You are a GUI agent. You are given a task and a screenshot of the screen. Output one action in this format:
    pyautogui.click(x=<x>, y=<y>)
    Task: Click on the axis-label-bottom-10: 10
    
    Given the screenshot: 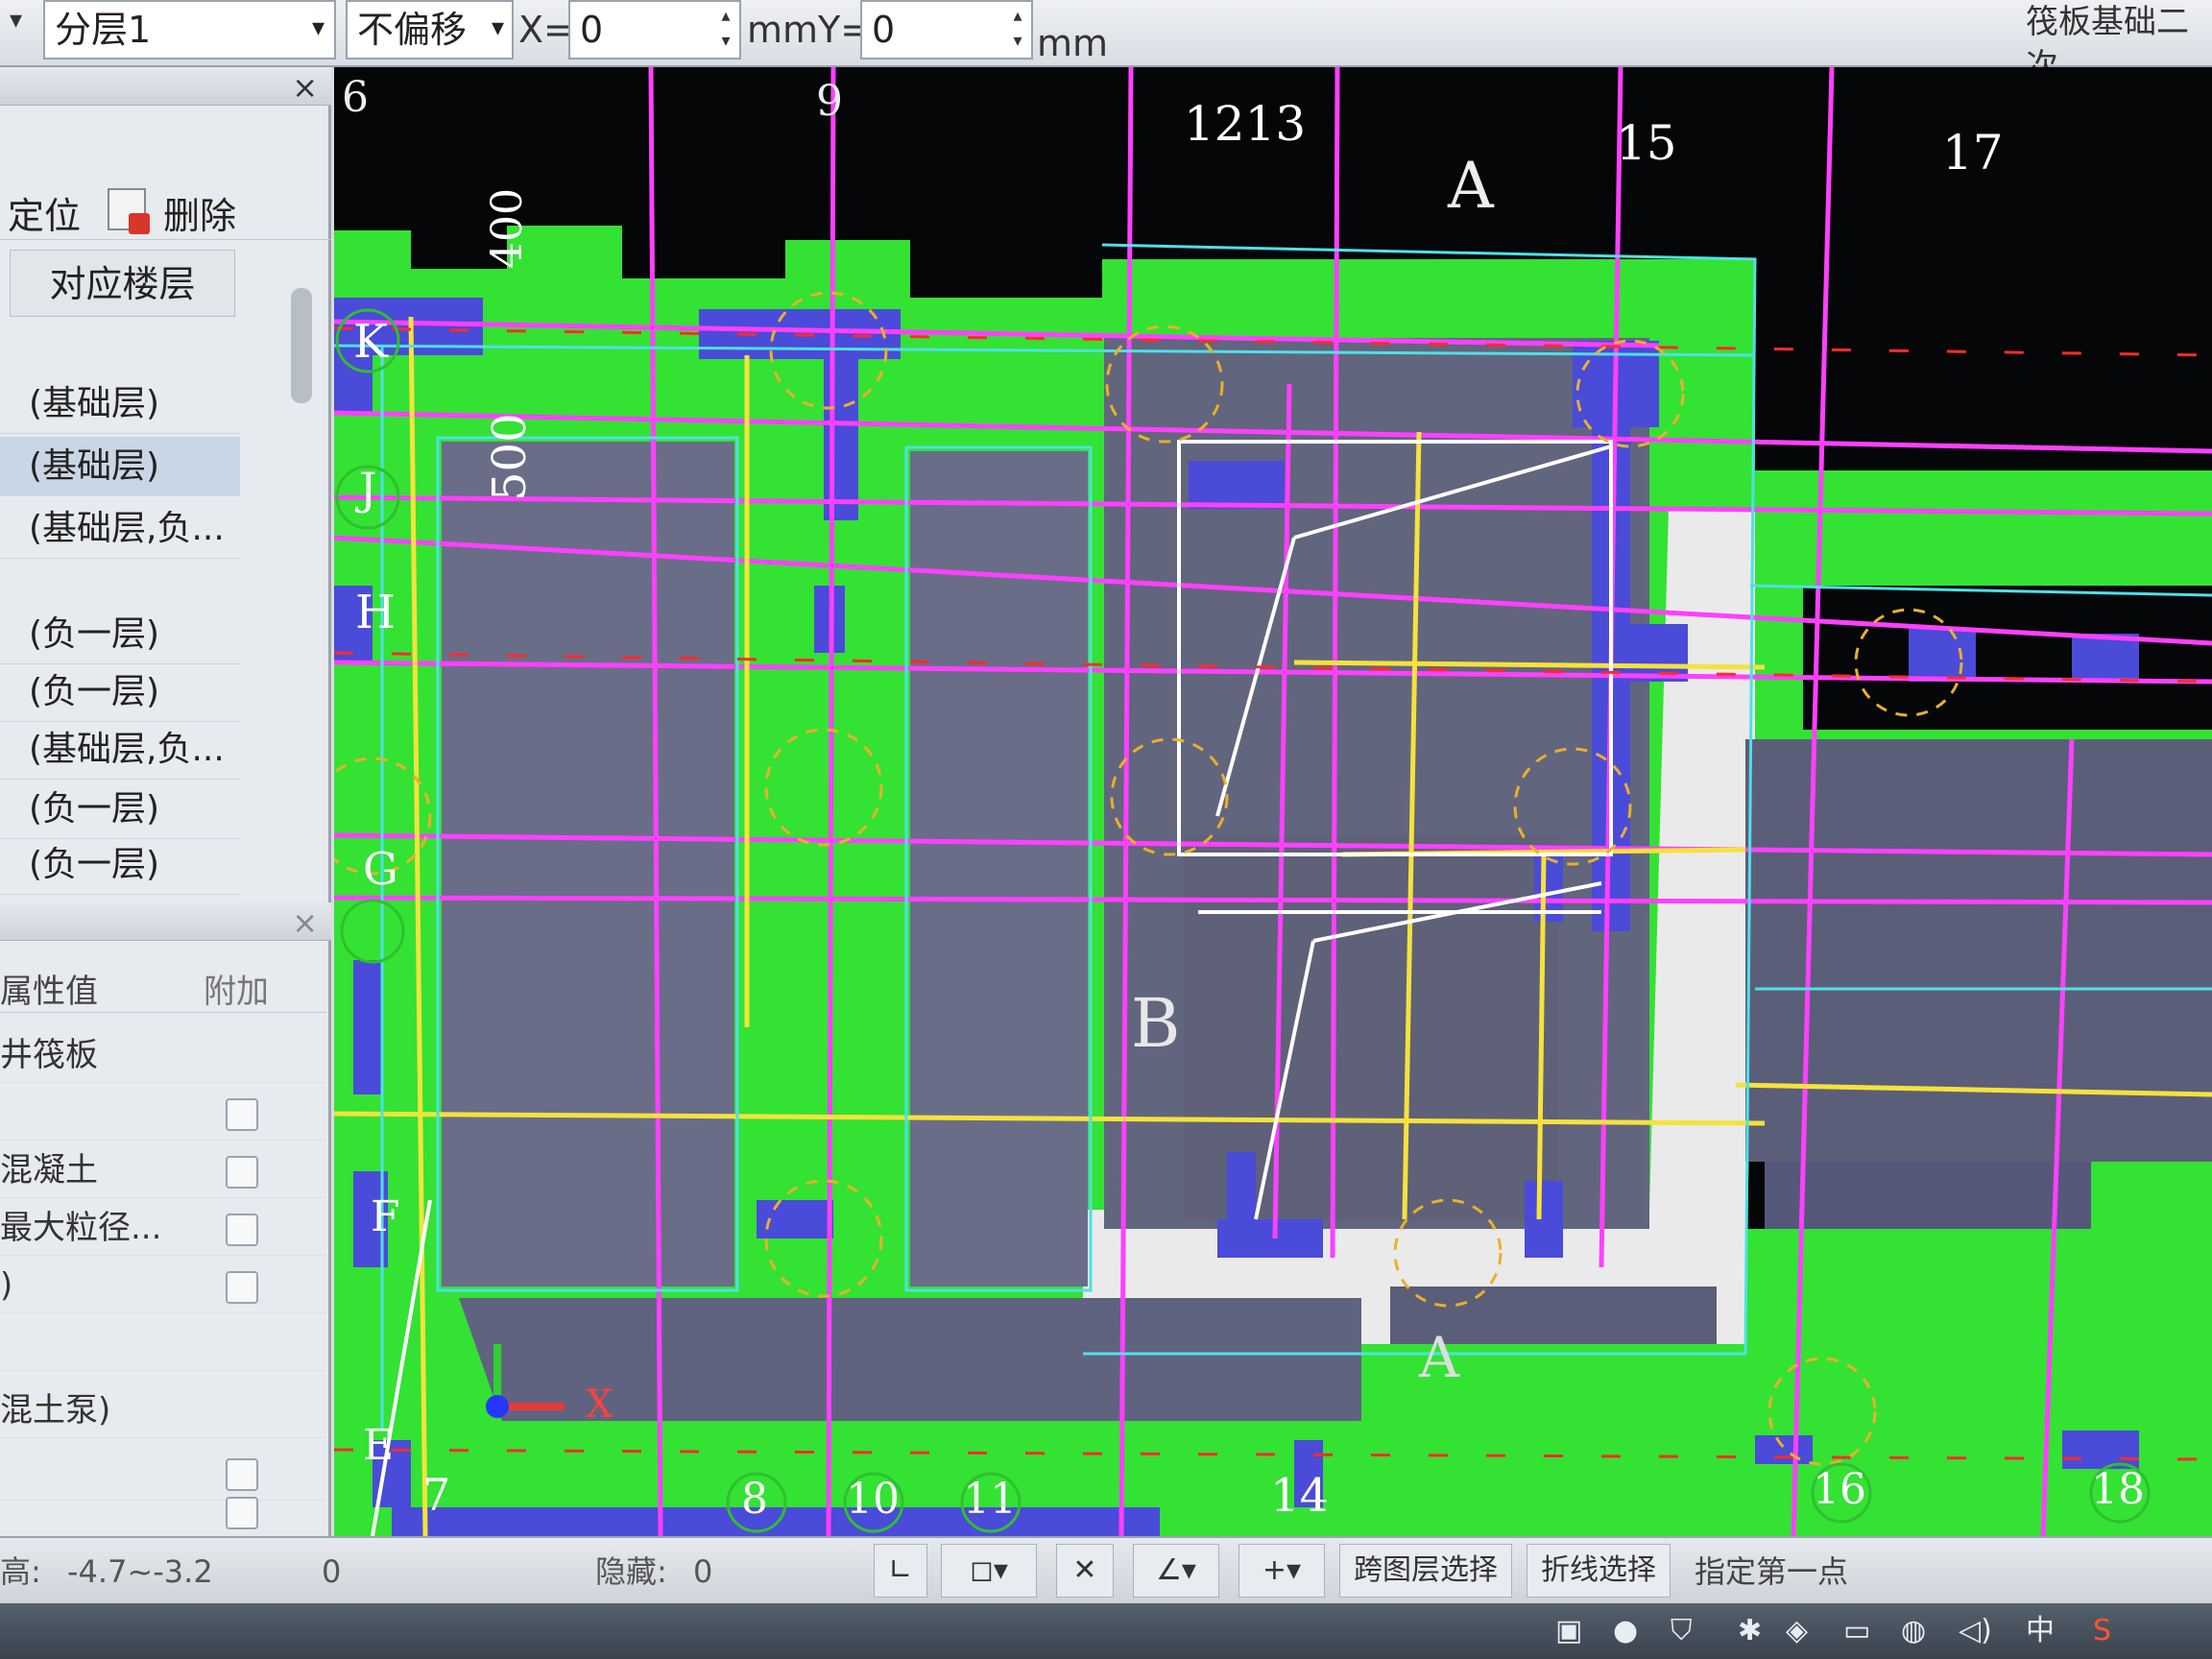 What is the action you would take?
    pyautogui.click(x=873, y=1499)
    